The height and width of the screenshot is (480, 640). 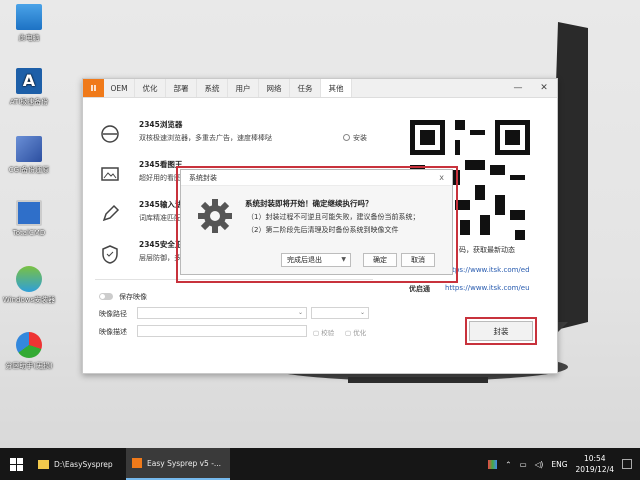 What do you see at coordinates (110, 254) in the screenshot?
I see `shield-icon` at bounding box center [110, 254].